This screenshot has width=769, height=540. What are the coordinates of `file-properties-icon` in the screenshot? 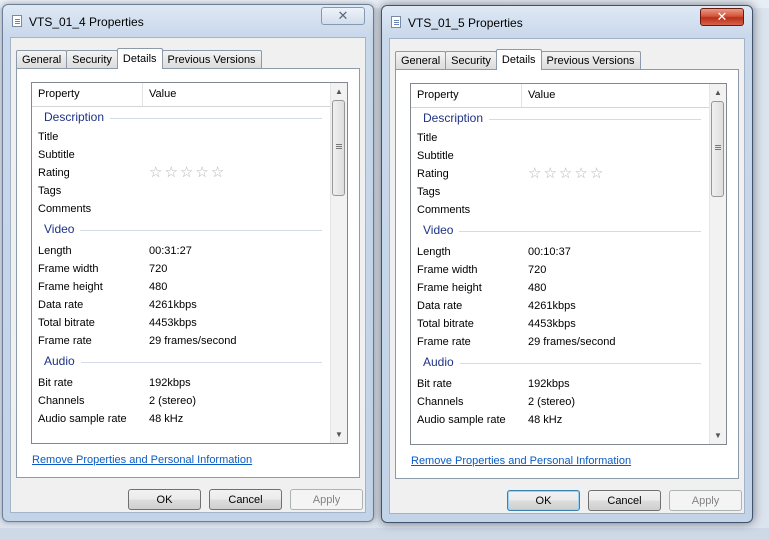 It's located at (17, 21).